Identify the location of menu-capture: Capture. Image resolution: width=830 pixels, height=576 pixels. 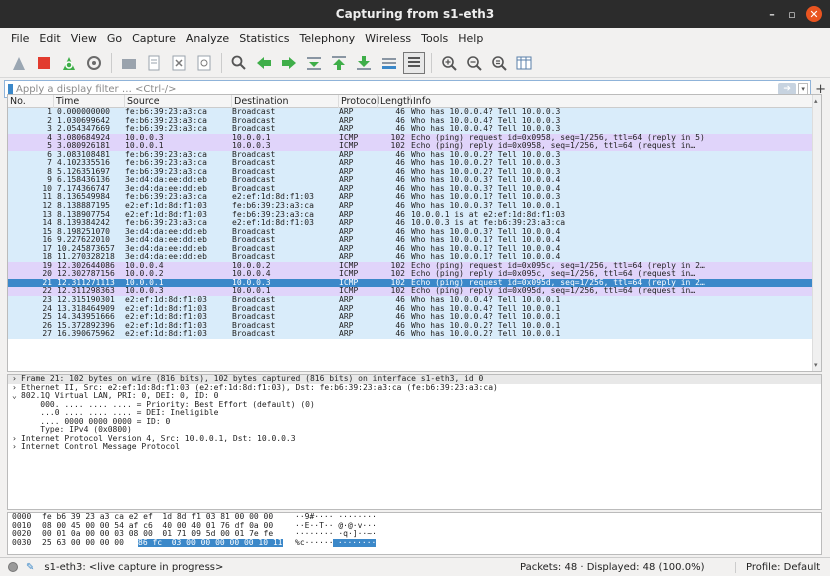
(154, 38).